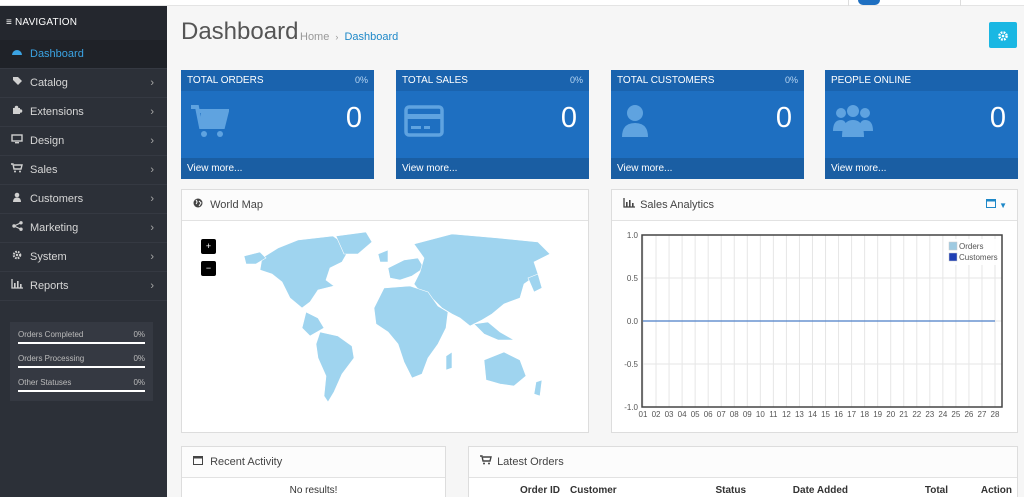  What do you see at coordinates (83, 286) in the screenshot?
I see `sidebar-item-reports: Reports ›` at bounding box center [83, 286].